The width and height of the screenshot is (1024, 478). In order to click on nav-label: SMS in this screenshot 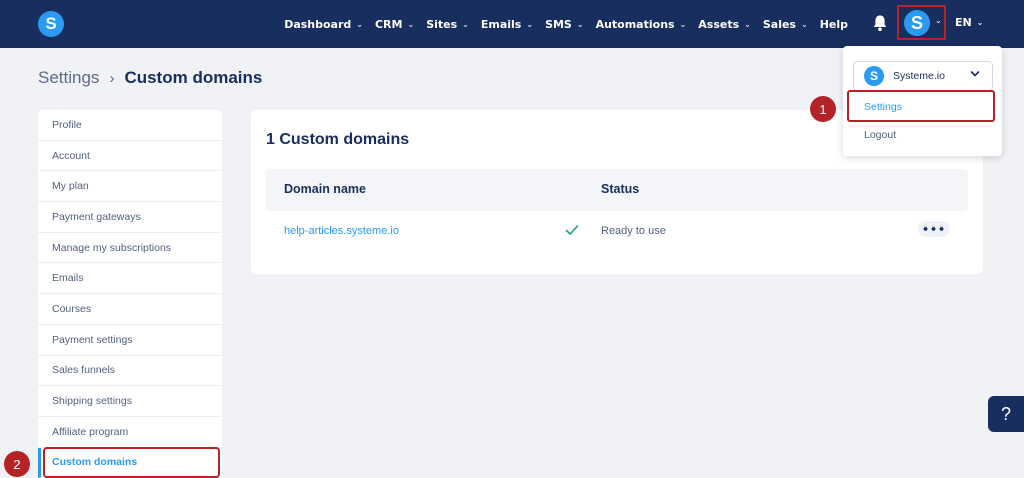, I will do `click(558, 24)`.